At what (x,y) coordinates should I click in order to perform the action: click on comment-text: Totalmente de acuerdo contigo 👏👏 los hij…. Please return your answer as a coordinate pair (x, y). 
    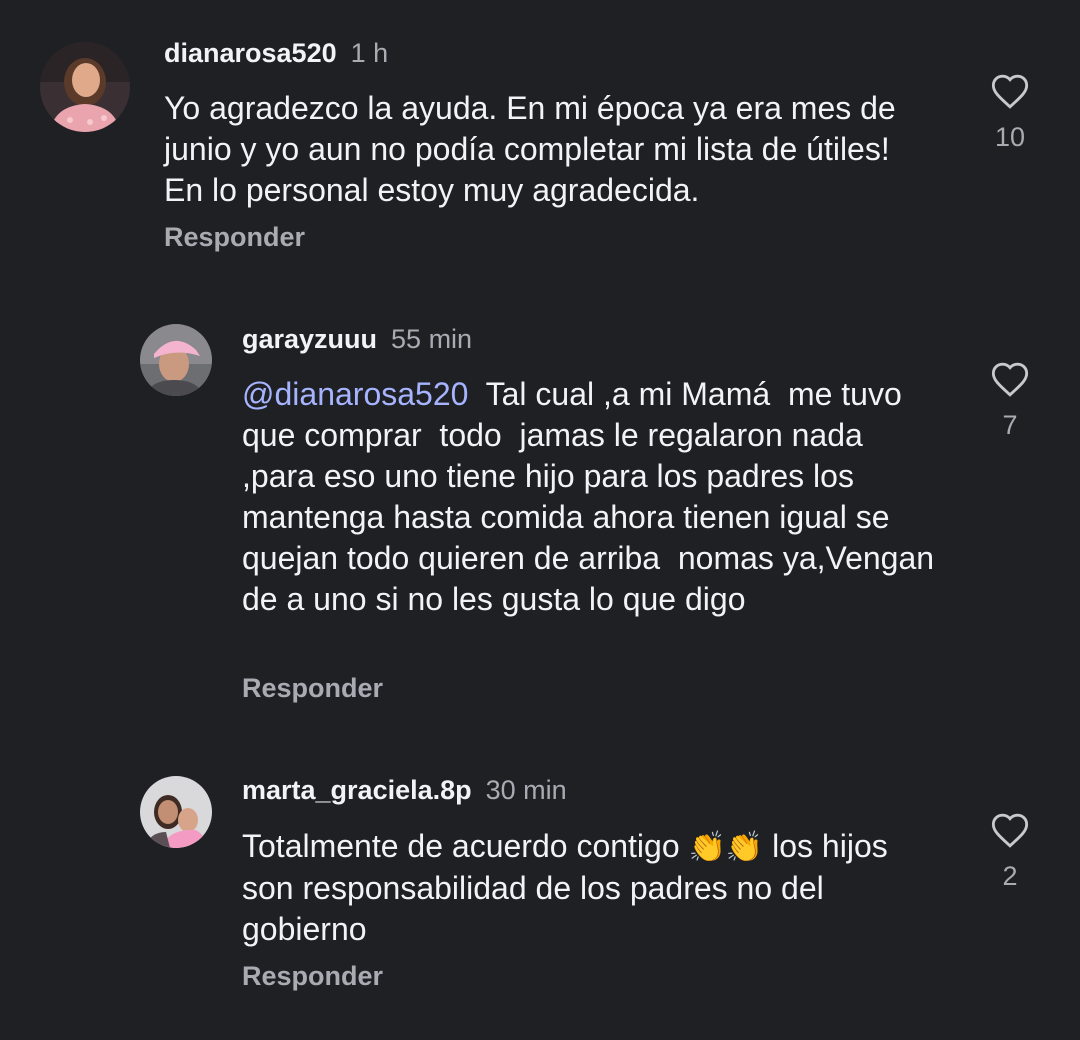
    Looking at the image, I should click on (592, 888).